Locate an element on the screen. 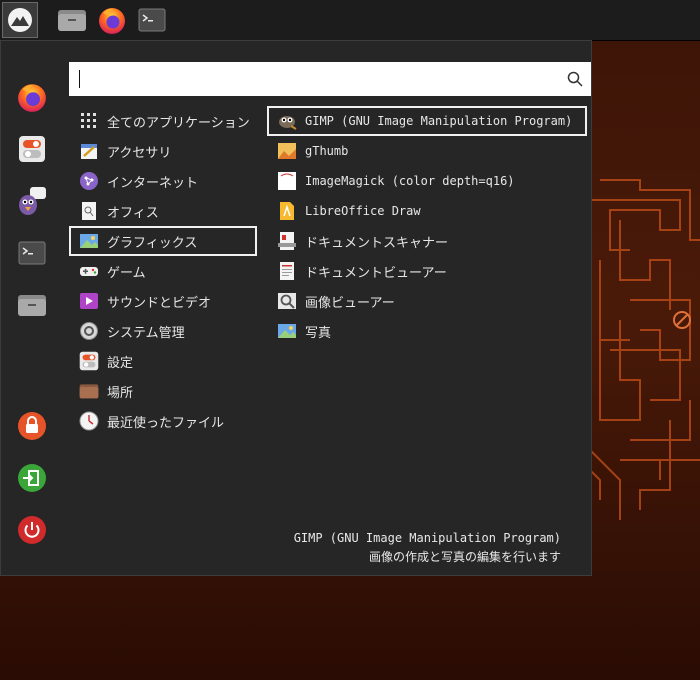  app-label: ドキュメントスキャナー is located at coordinates (377, 243).